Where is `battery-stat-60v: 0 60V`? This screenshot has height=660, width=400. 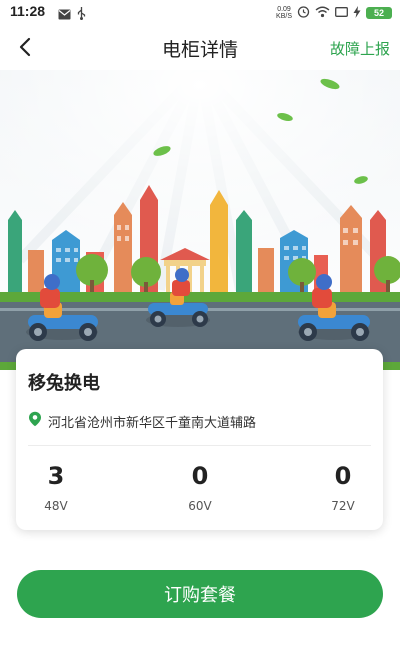 battery-stat-60v: 0 60V is located at coordinates (200, 487).